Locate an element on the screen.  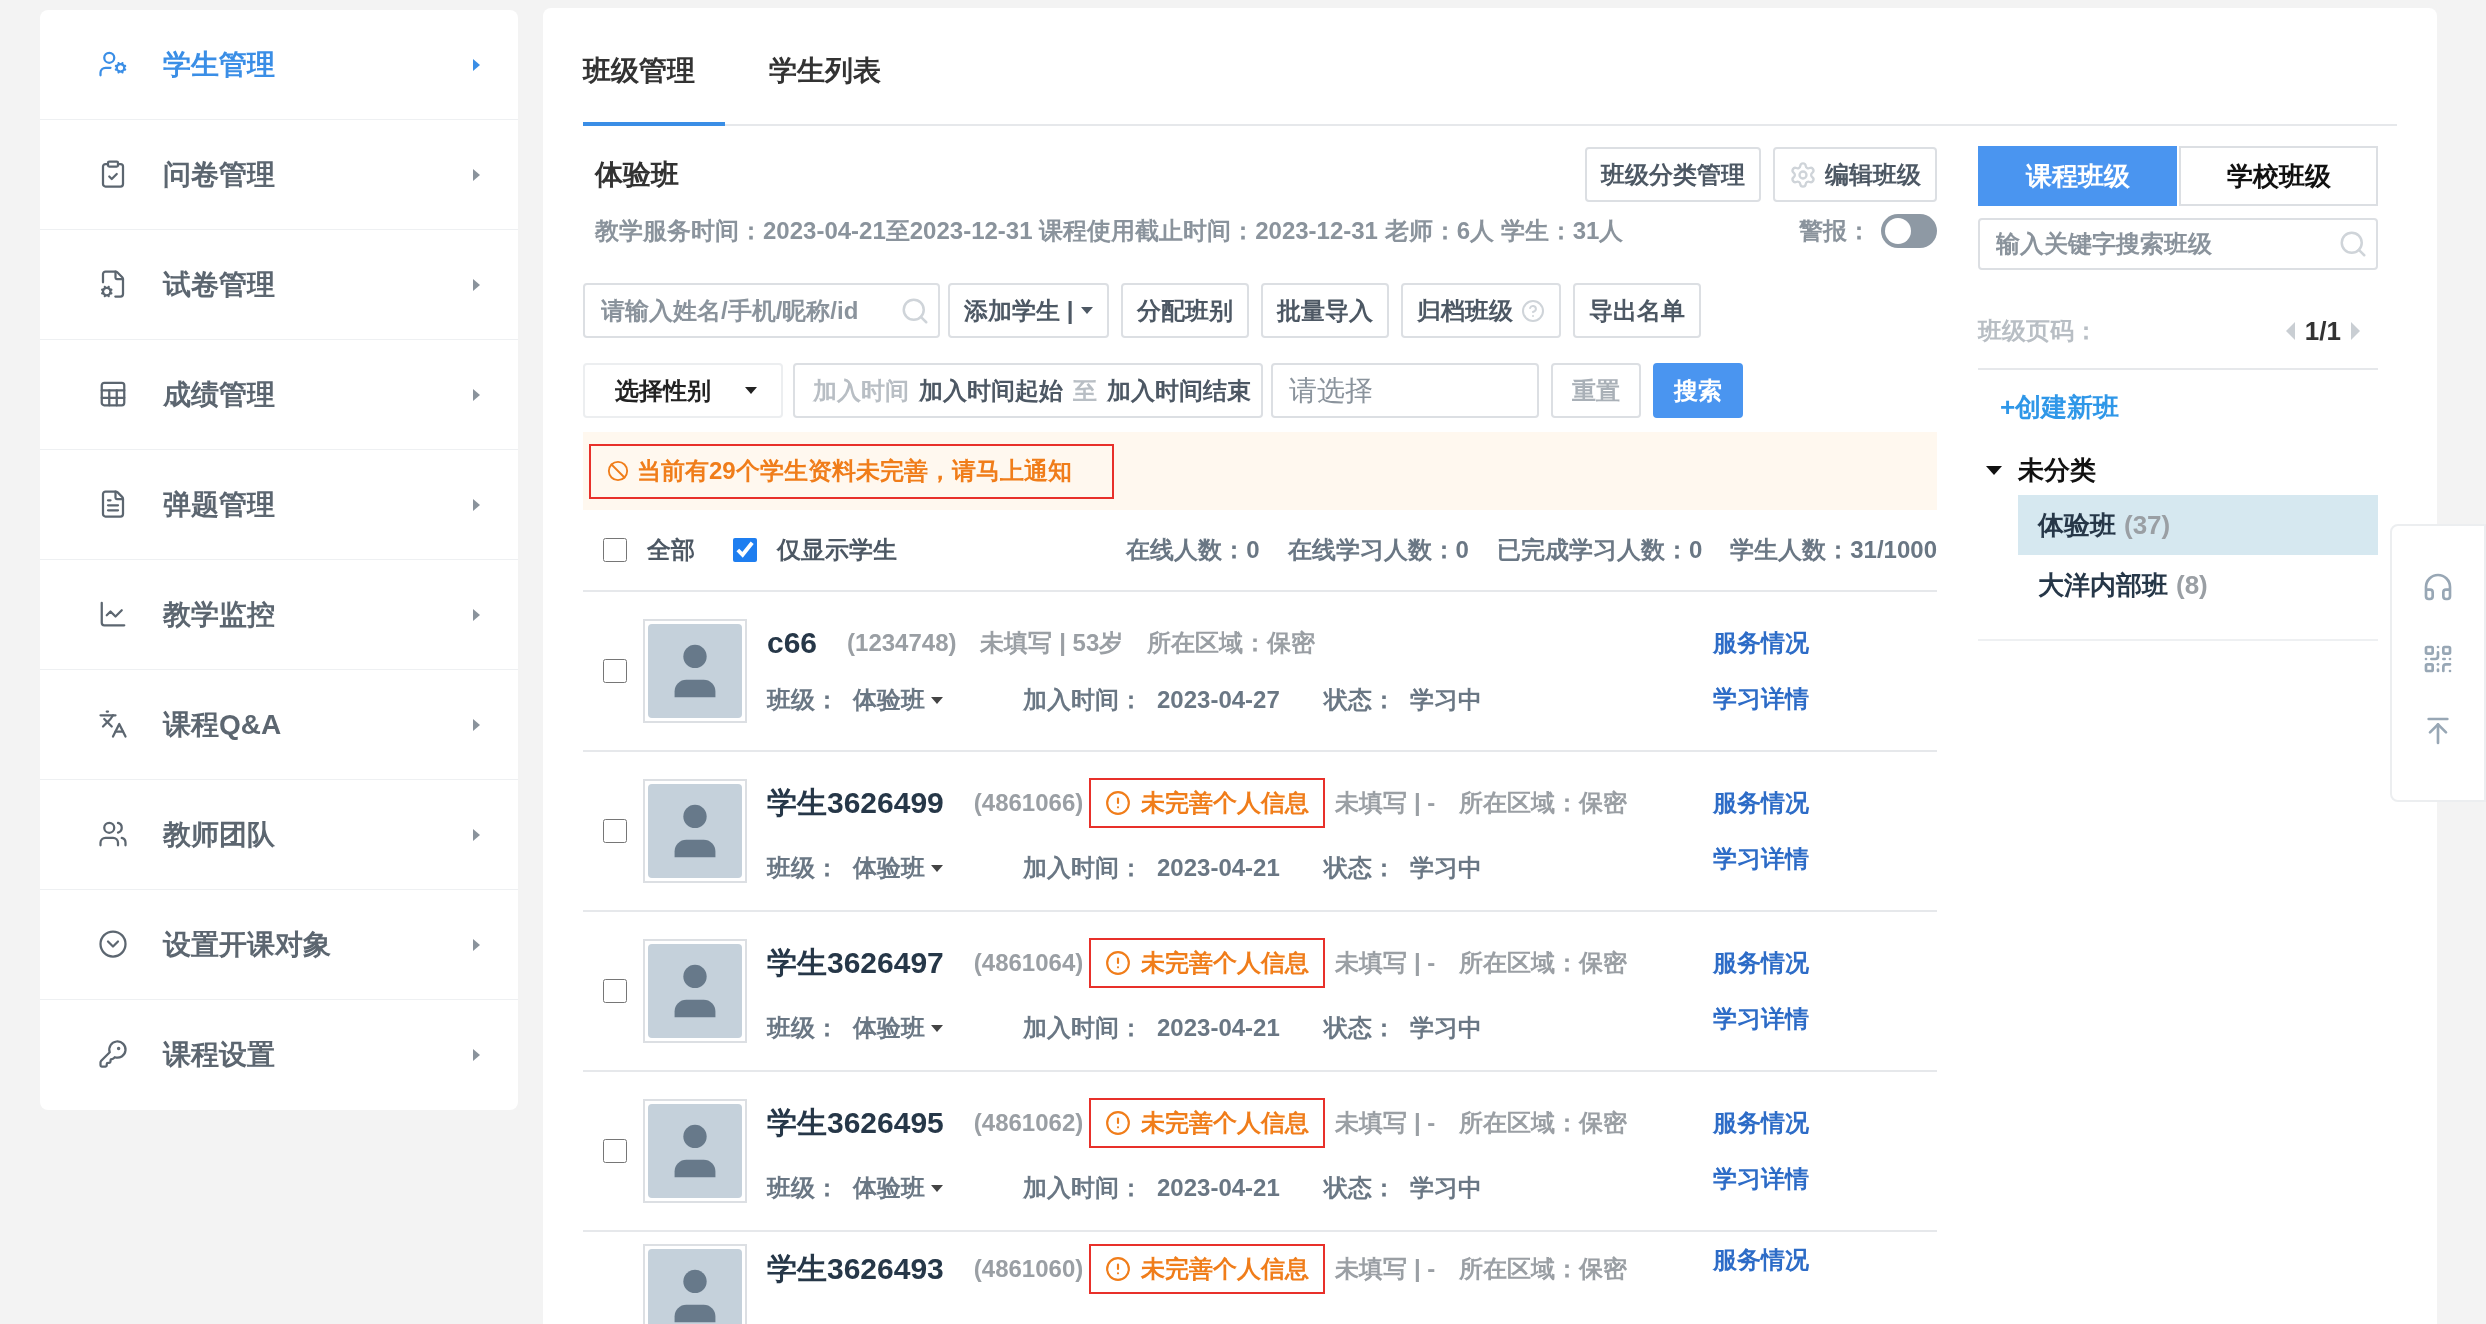
headset-icon is located at coordinates (2438, 587).